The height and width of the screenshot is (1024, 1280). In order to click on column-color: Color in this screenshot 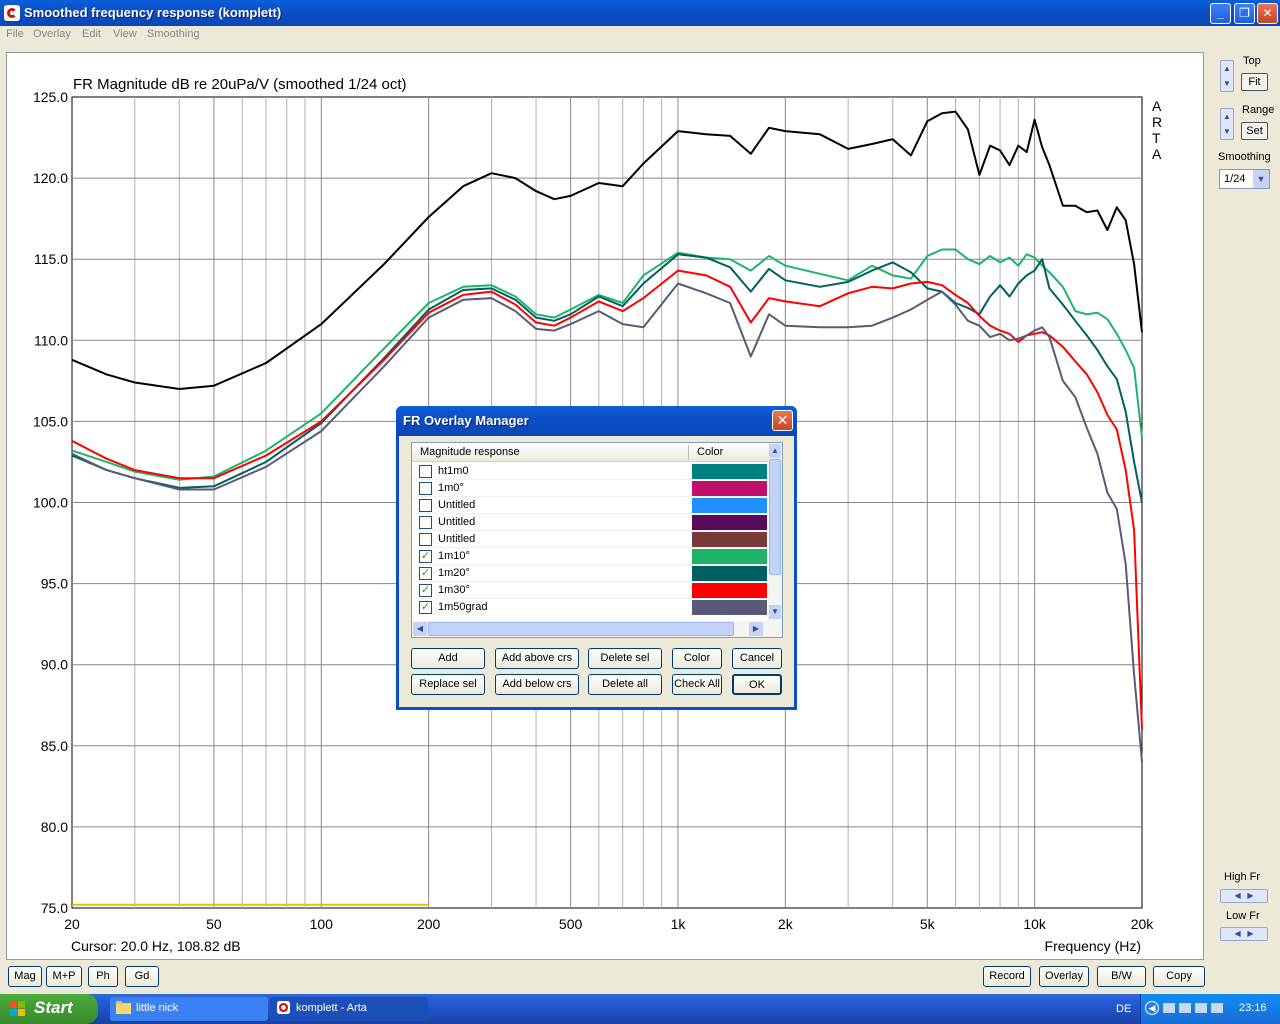, I will do `click(710, 452)`.